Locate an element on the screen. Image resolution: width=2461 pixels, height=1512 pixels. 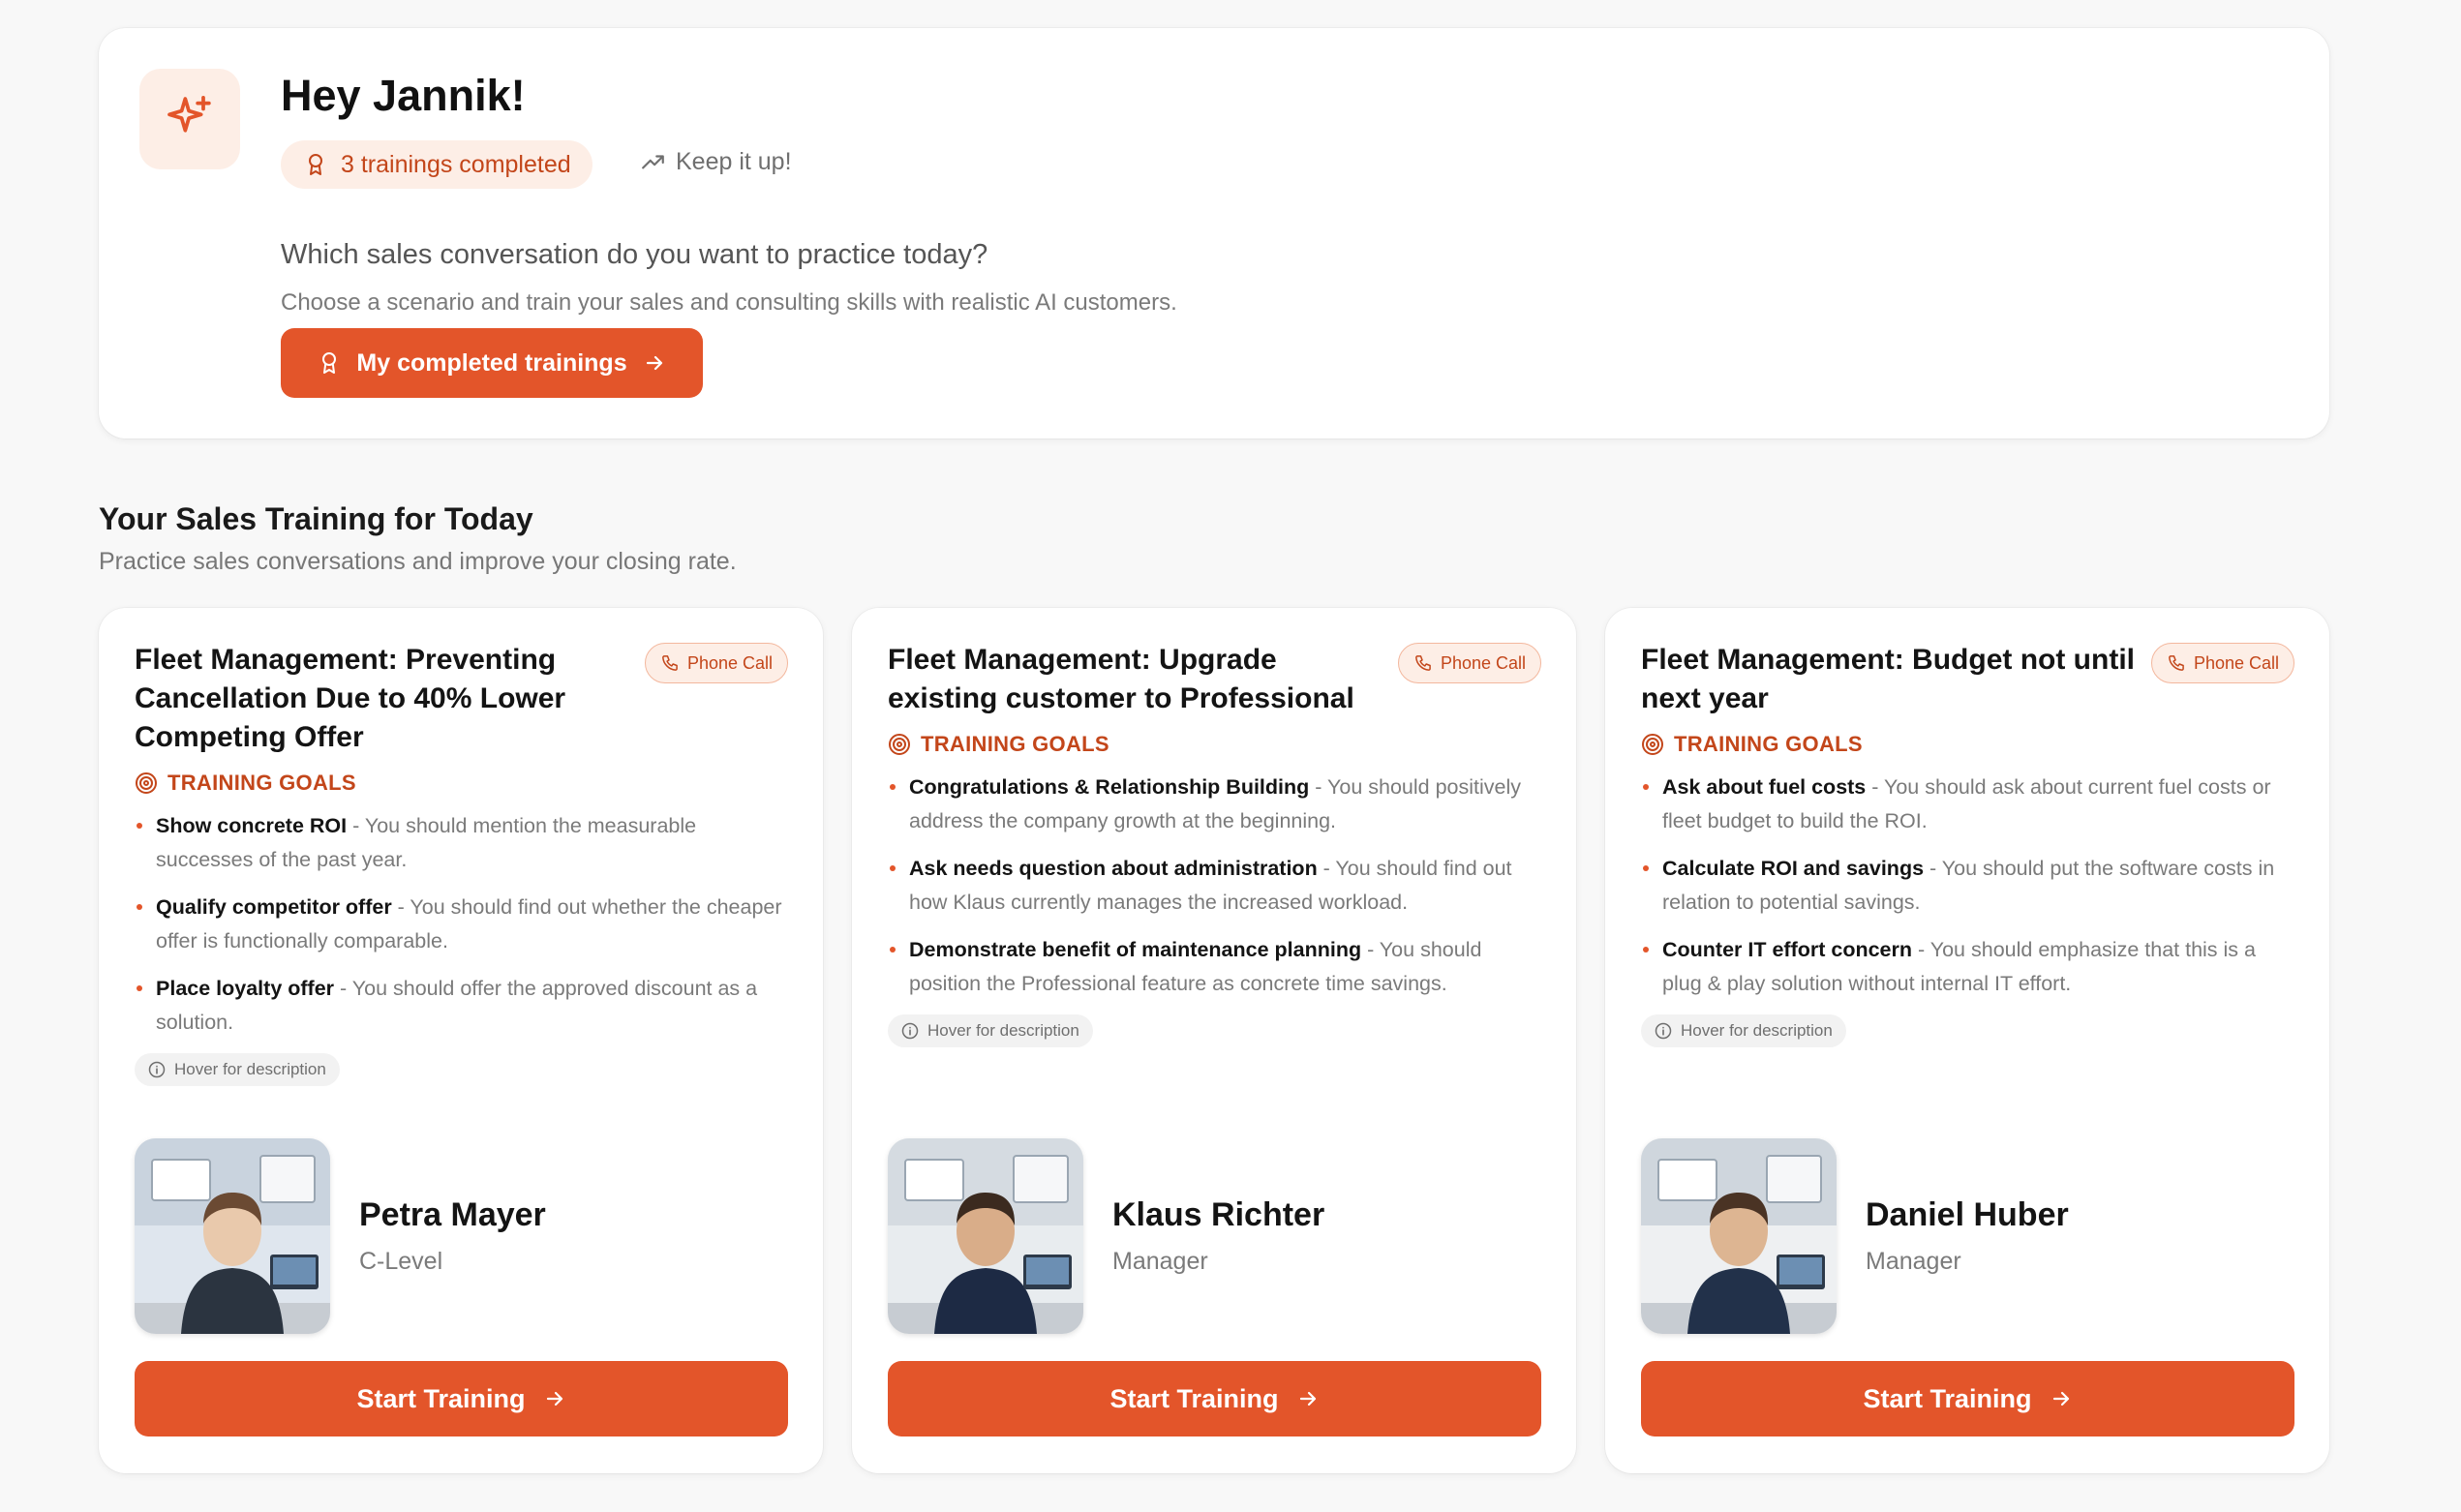
trending-up-icon is located at coordinates (653, 162).